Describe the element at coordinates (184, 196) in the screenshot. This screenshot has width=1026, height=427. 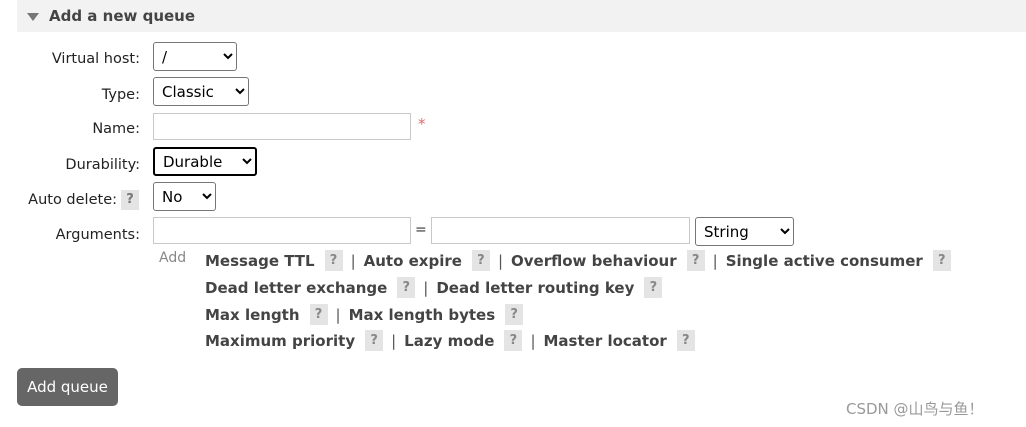
I see `auto-delete-select: No` at that location.